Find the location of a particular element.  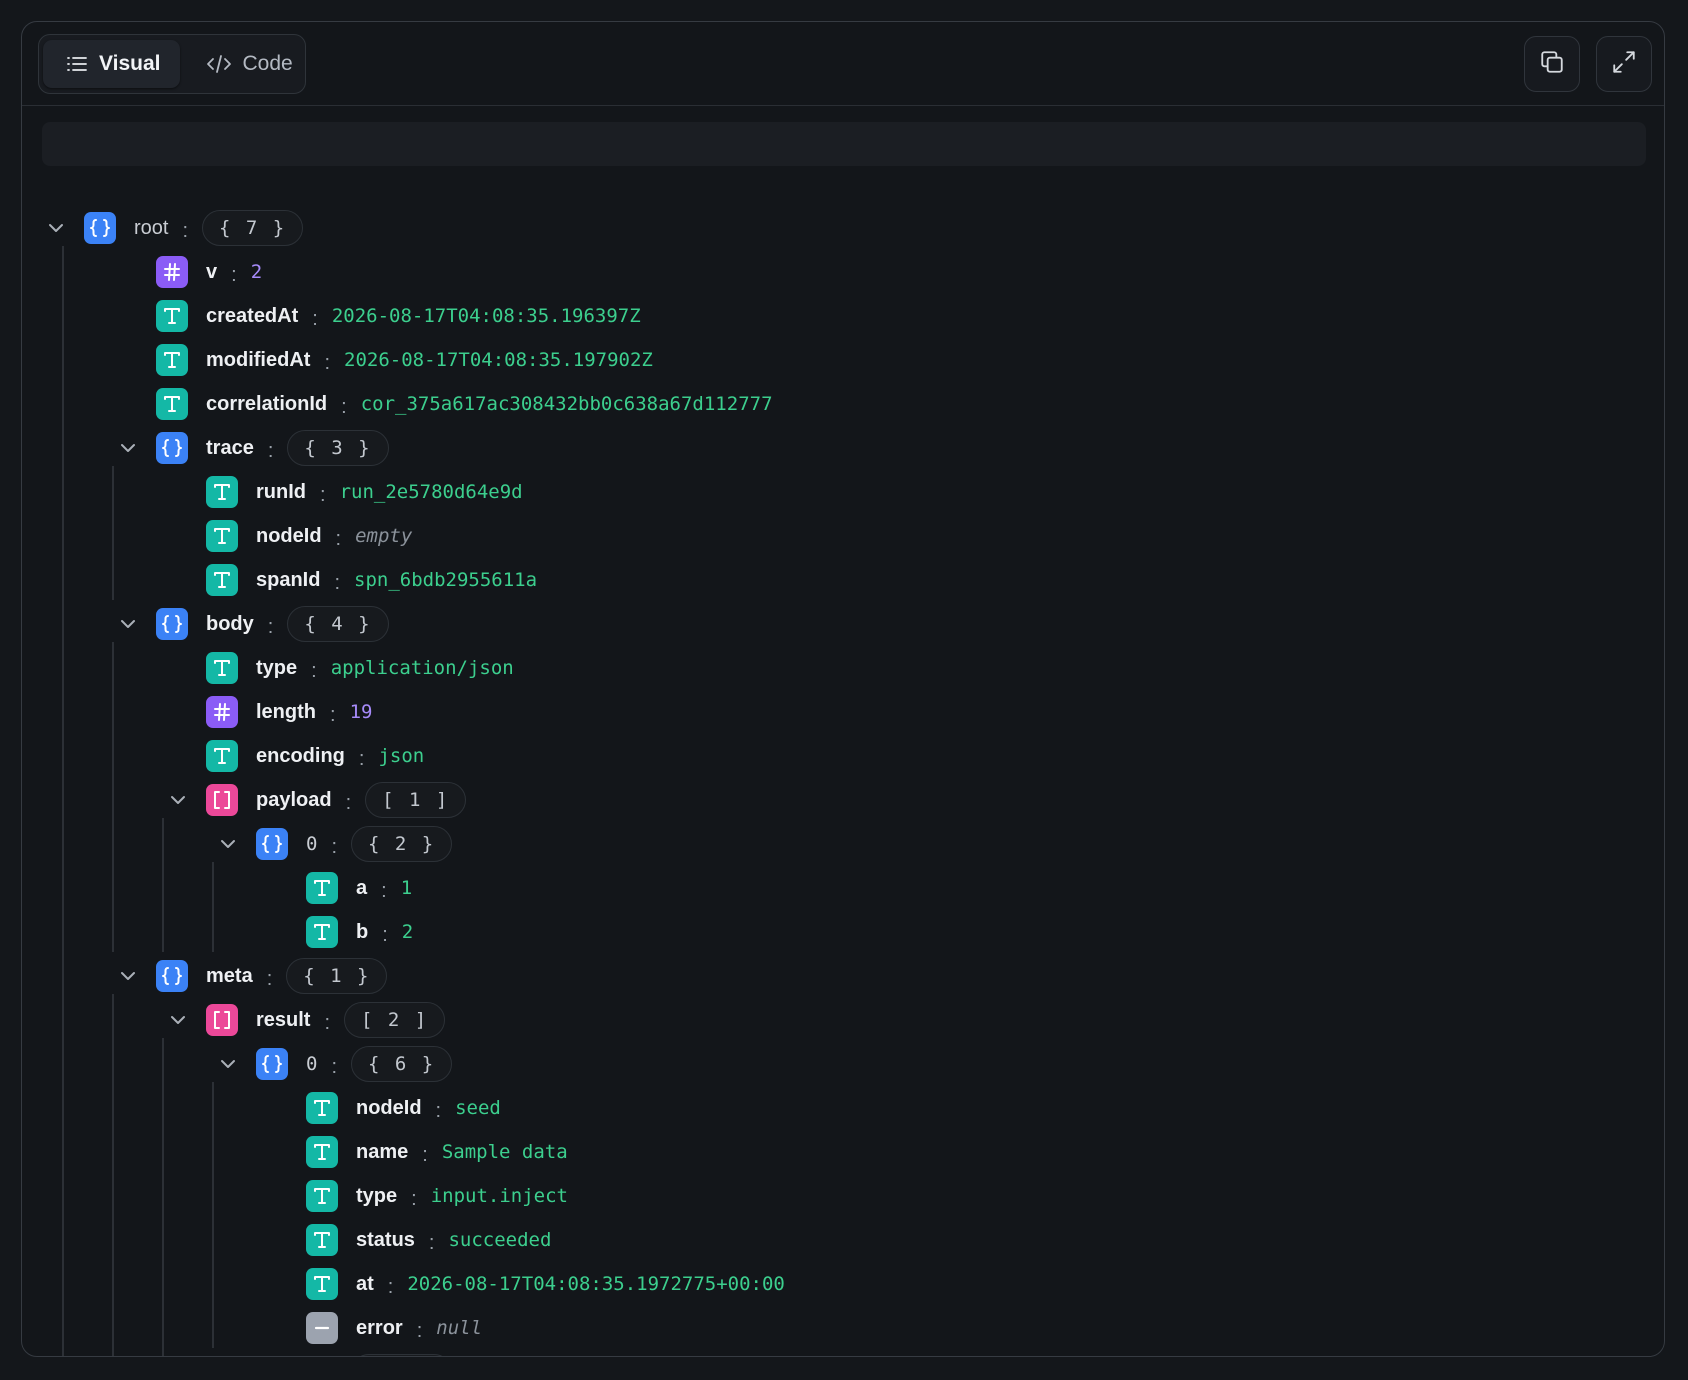

child-count-badge: [ 2 ] is located at coordinates (395, 1020).